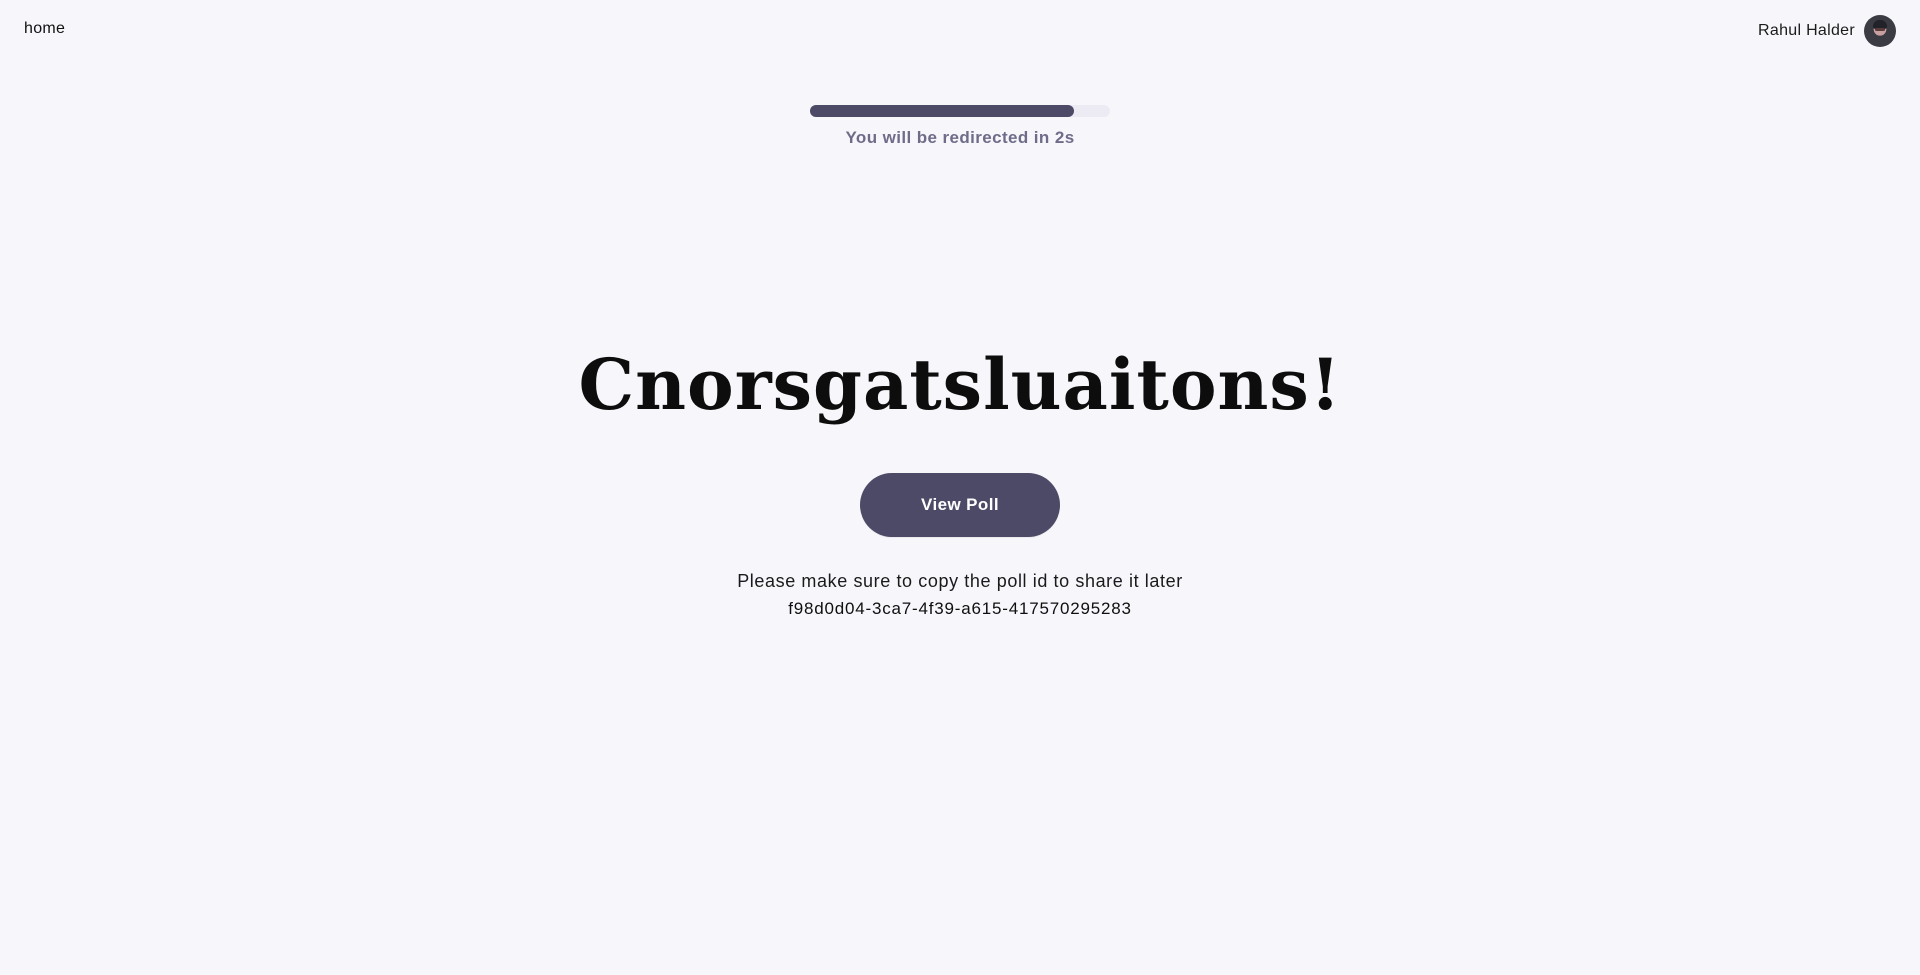 This screenshot has height=975, width=1920. What do you see at coordinates (1806, 30) in the screenshot?
I see `user-name: Rahul Halder` at bounding box center [1806, 30].